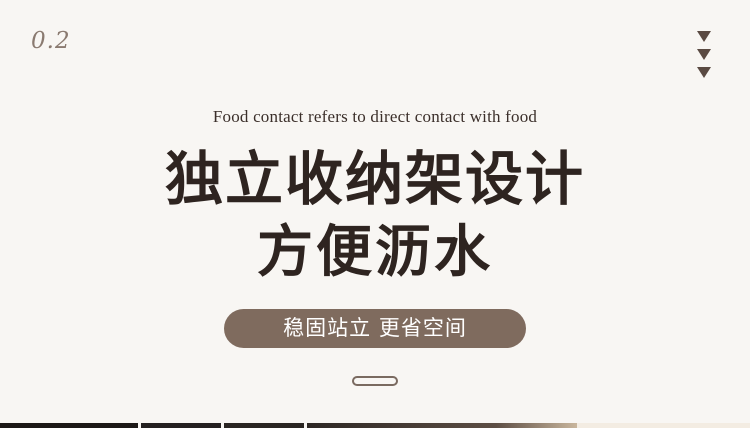  Describe the element at coordinates (375, 252) in the screenshot. I see `headline-line-2: 方便沥水` at that location.